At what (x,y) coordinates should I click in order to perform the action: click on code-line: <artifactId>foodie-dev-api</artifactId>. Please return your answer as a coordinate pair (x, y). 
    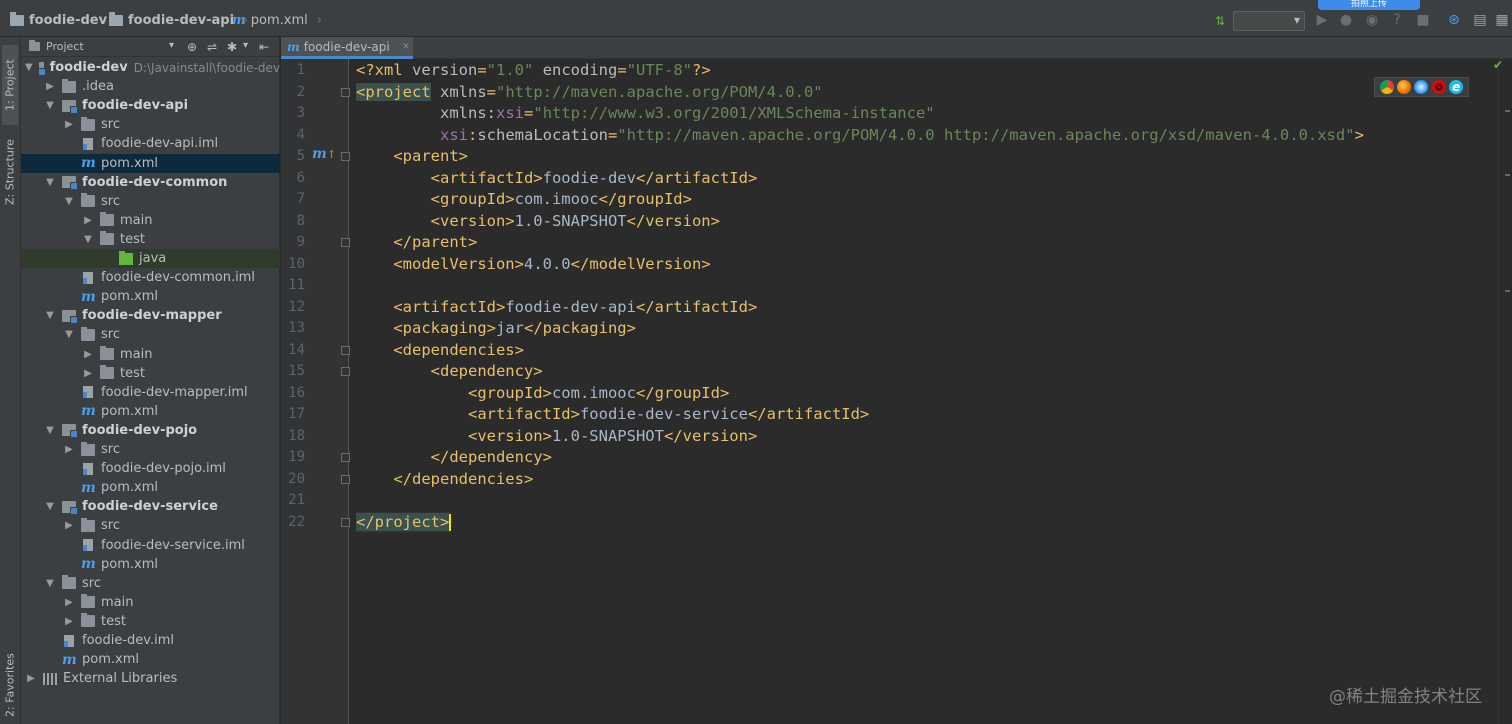
    Looking at the image, I should click on (556, 307).